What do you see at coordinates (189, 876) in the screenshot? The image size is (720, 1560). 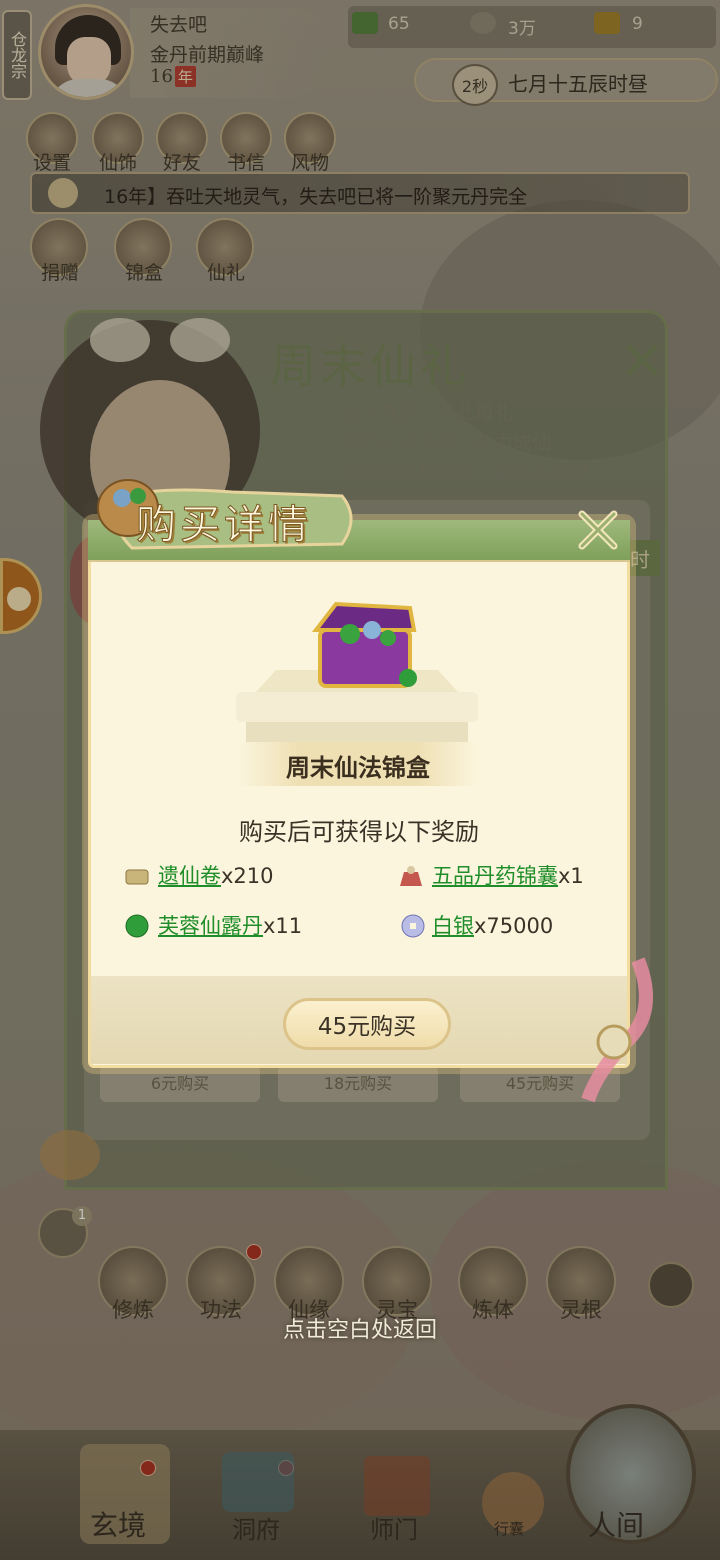 I see `reward-link-1: 遗仙卷` at bounding box center [189, 876].